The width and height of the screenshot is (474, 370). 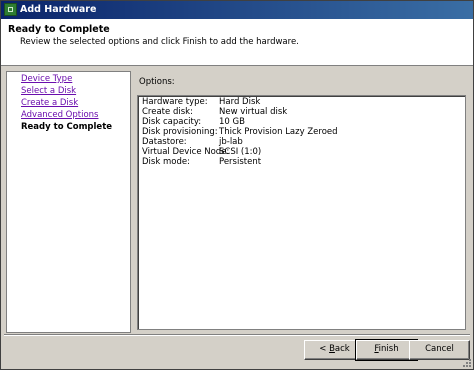 What do you see at coordinates (240, 152) in the screenshot?
I see `summary-value: SCSI (1:0)` at bounding box center [240, 152].